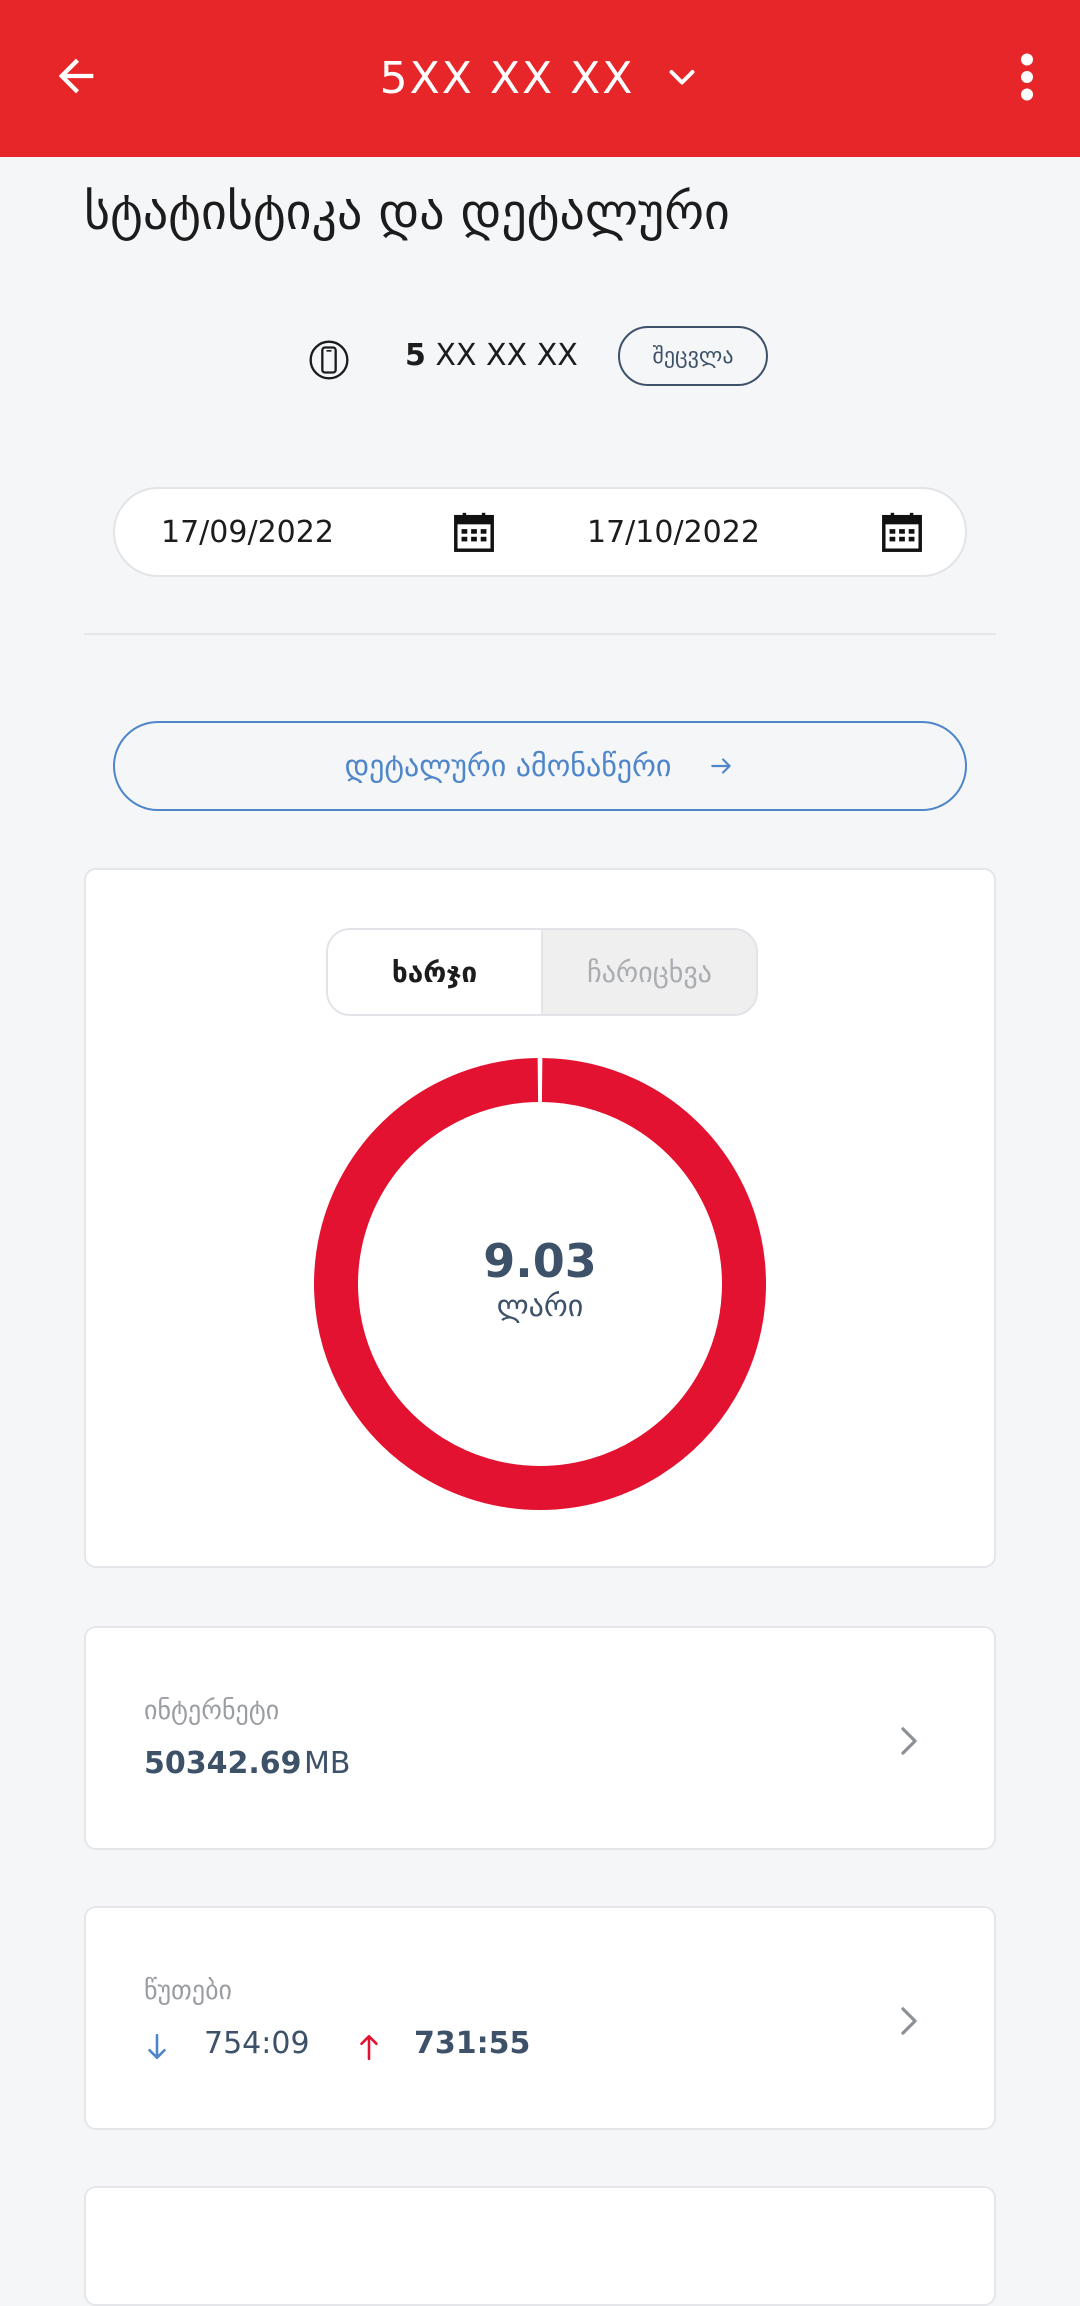 The image size is (1080, 2306). Describe the element at coordinates (540, 1261) in the screenshot. I see `donut-center-value: 9.03` at that location.